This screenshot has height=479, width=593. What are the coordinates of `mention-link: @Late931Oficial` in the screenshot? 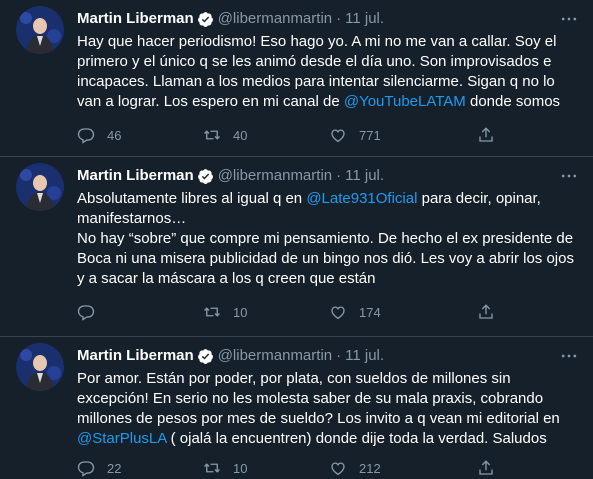 It's located at (361, 198).